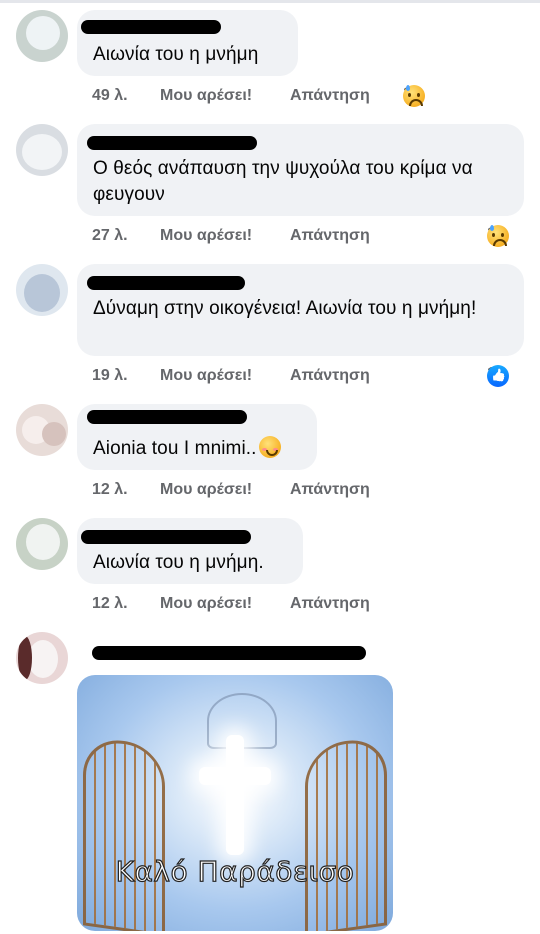 The height and width of the screenshot is (934, 540). Describe the element at coordinates (175, 448) in the screenshot. I see `comment-text: Aionia tou I mnimi..` at that location.